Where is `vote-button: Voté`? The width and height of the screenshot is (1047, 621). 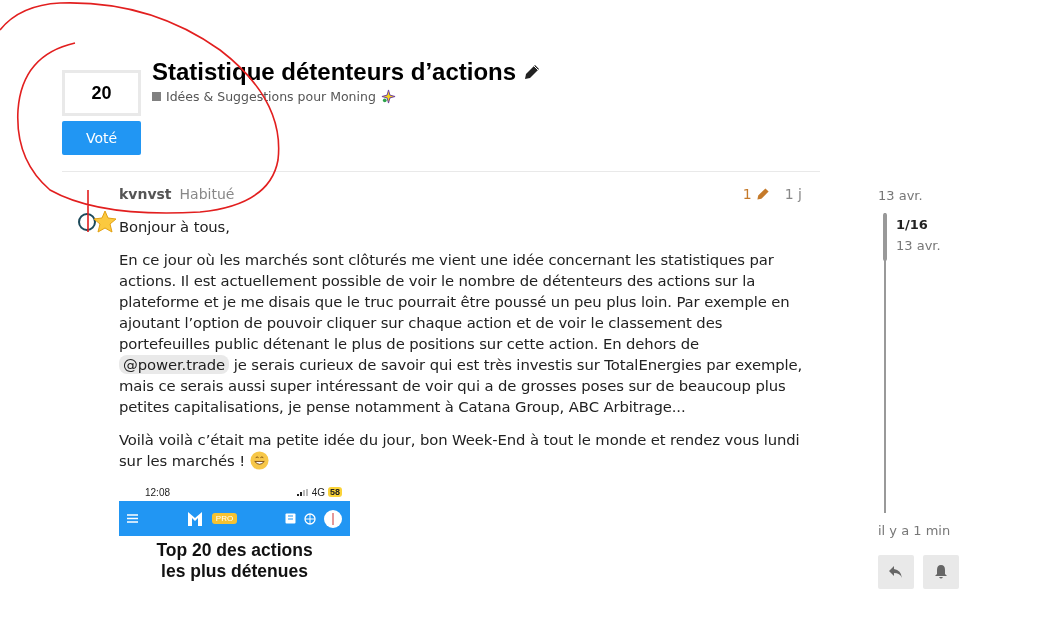
vote-button: Voté is located at coordinates (101, 138).